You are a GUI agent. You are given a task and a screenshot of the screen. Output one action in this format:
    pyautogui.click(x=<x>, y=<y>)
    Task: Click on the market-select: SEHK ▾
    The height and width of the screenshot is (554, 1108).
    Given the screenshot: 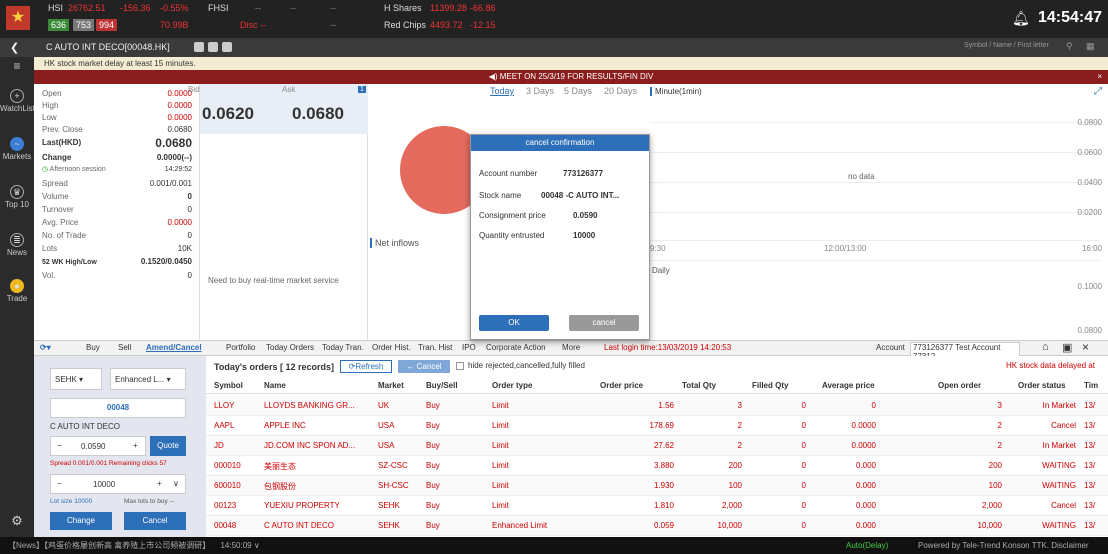 What is the action you would take?
    pyautogui.click(x=76, y=379)
    